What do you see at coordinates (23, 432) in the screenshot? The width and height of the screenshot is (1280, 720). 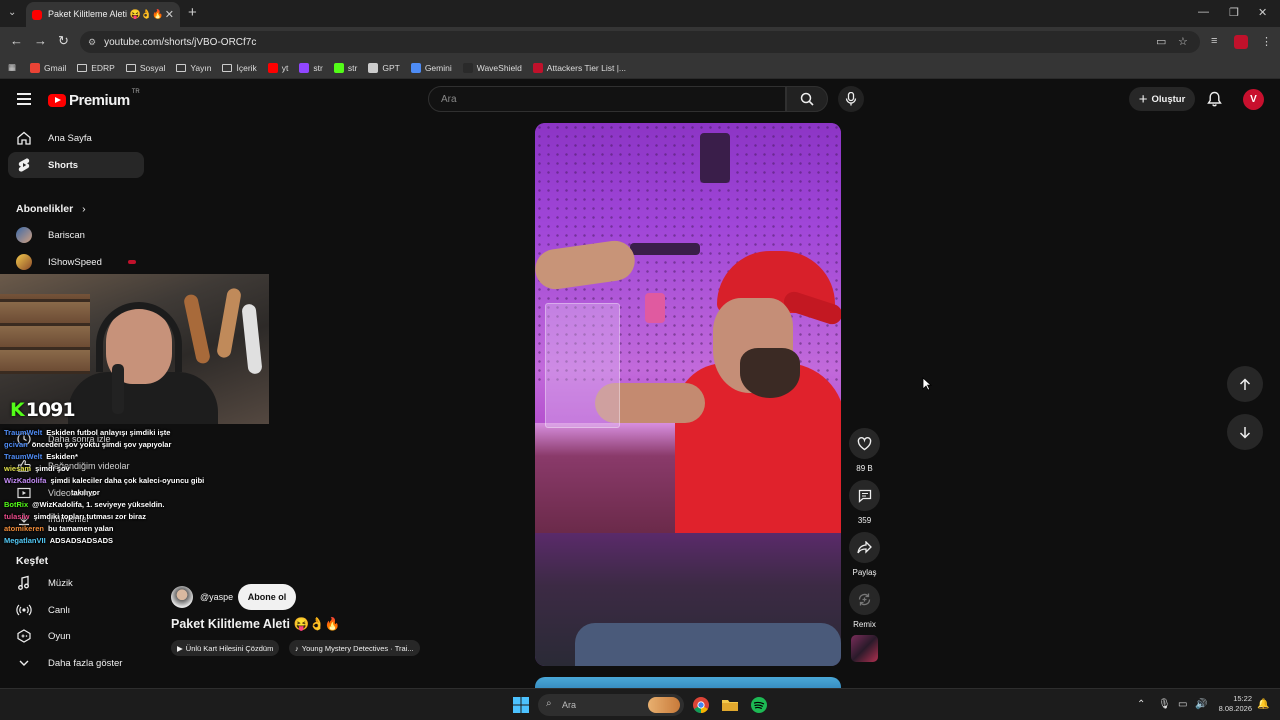 I see `chat-username: TraumWelt` at bounding box center [23, 432].